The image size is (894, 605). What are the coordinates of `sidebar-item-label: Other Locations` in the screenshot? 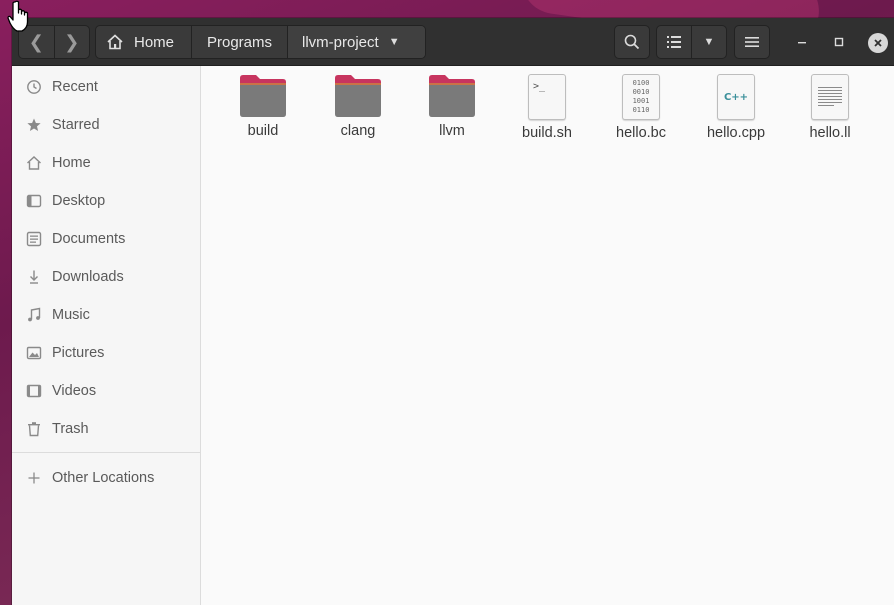 It's located at (103, 478).